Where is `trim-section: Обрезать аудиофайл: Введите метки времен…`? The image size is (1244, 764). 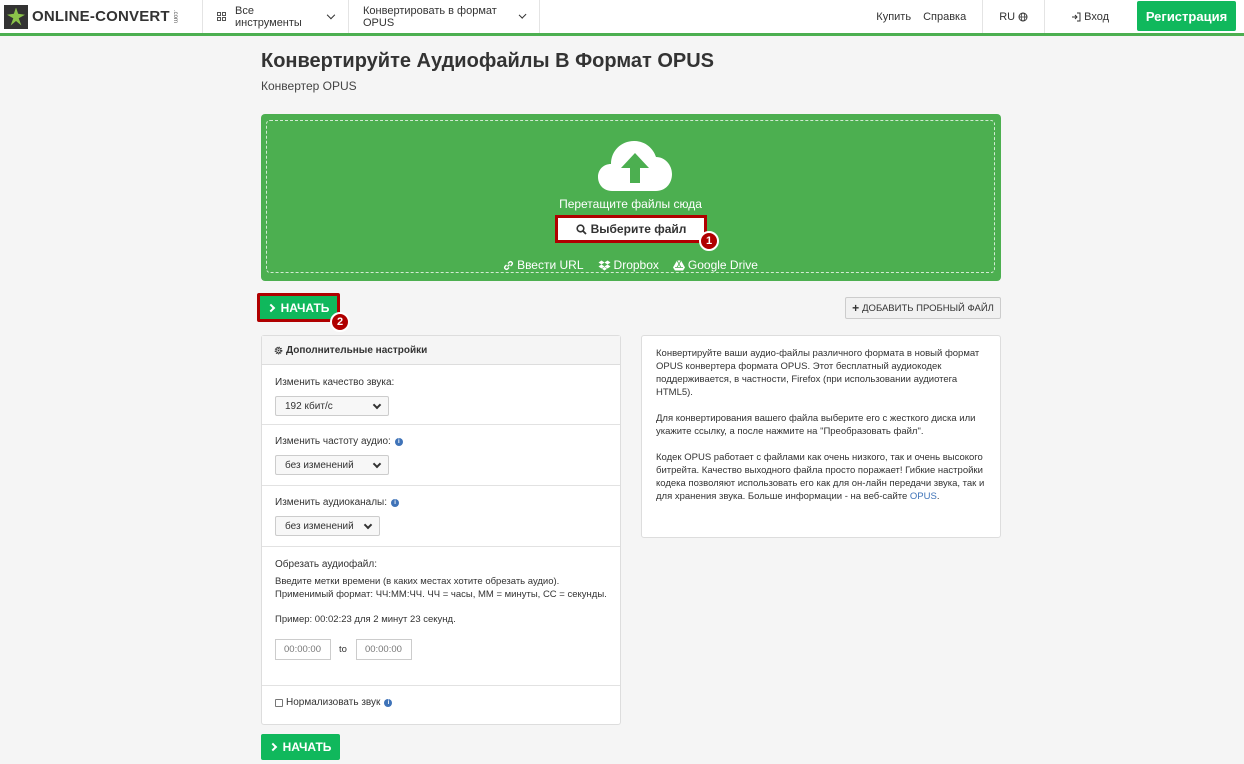
trim-section: Обрезать аудиофайл: Введите метки времен… is located at coordinates (441, 616).